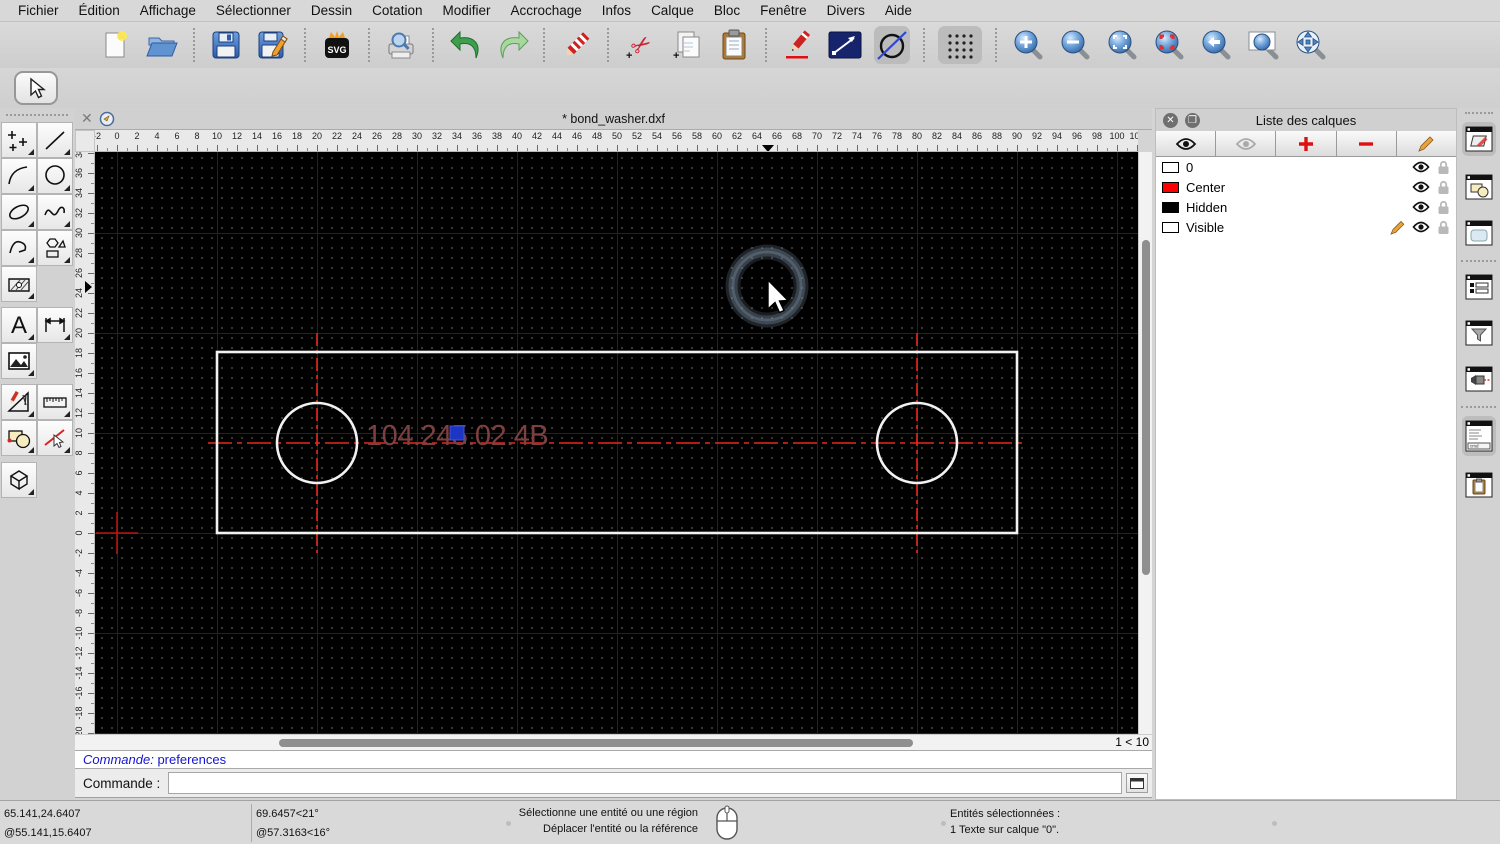 The width and height of the screenshot is (1500, 844). I want to click on horizontal-scrollbar-thumb, so click(596, 743).